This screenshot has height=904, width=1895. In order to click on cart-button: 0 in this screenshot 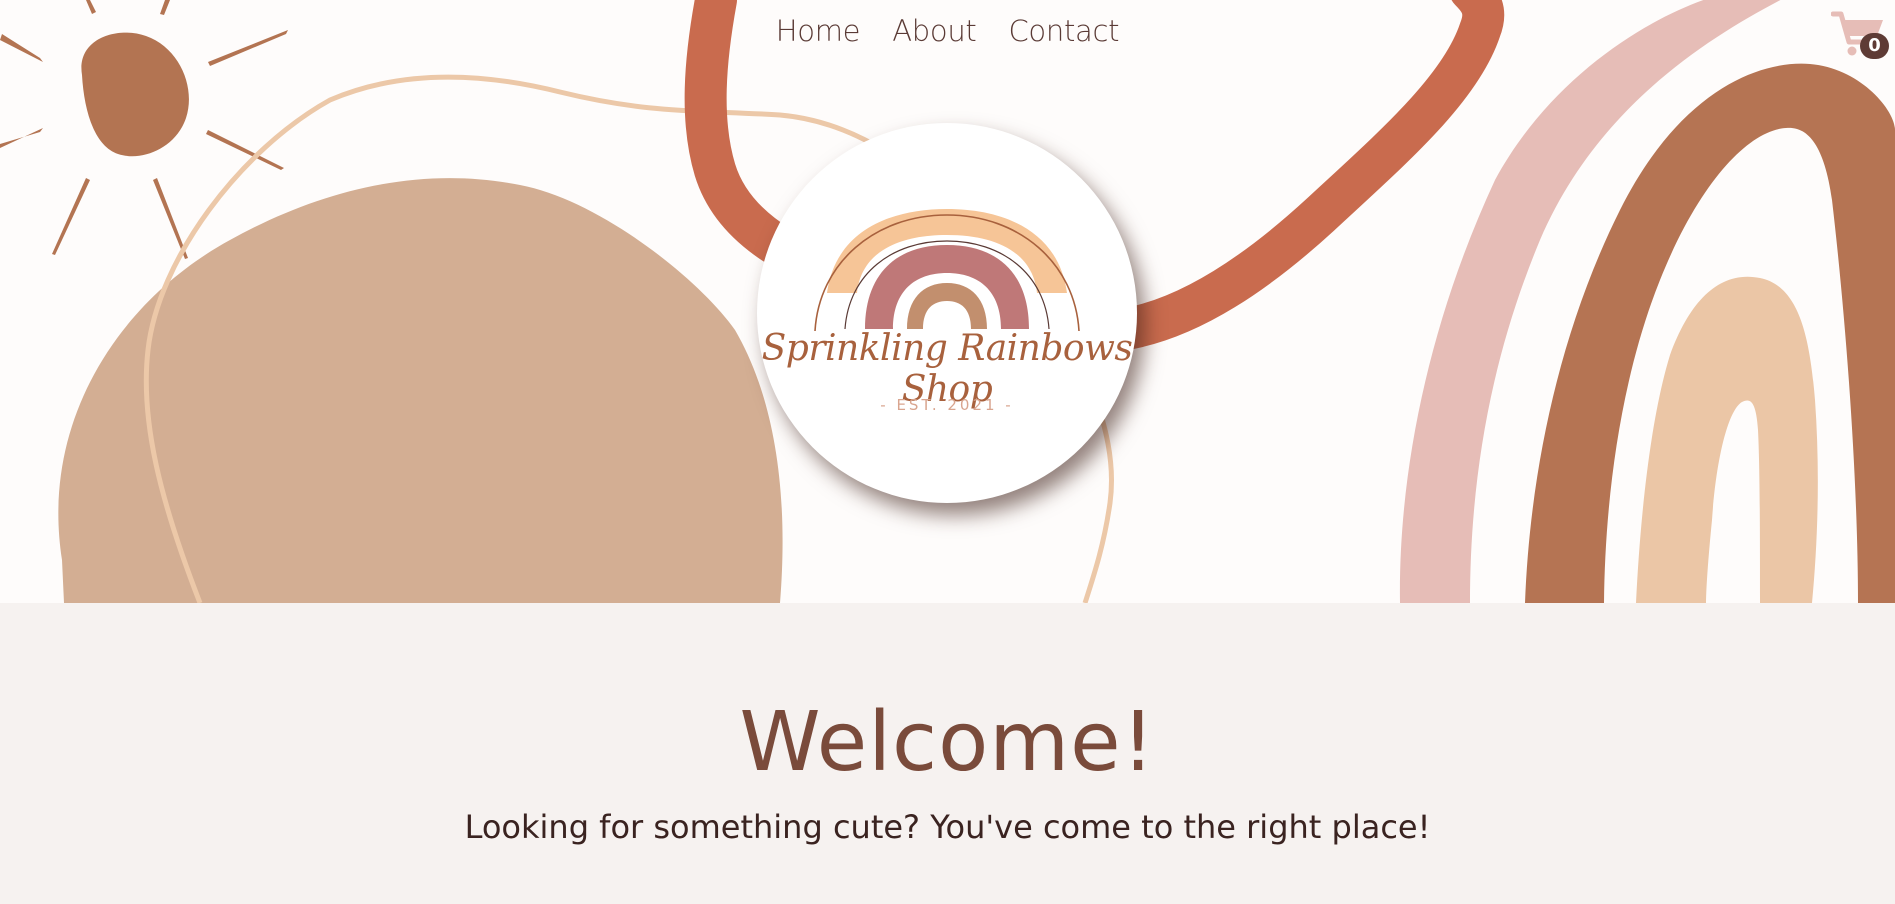, I will do `click(1861, 35)`.